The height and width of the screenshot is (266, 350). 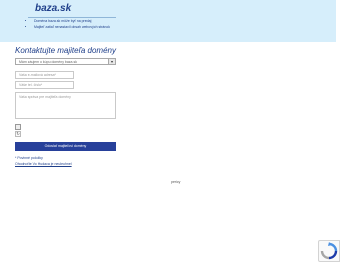 I want to click on required-note: * Povinné položky, so click(x=29, y=158).